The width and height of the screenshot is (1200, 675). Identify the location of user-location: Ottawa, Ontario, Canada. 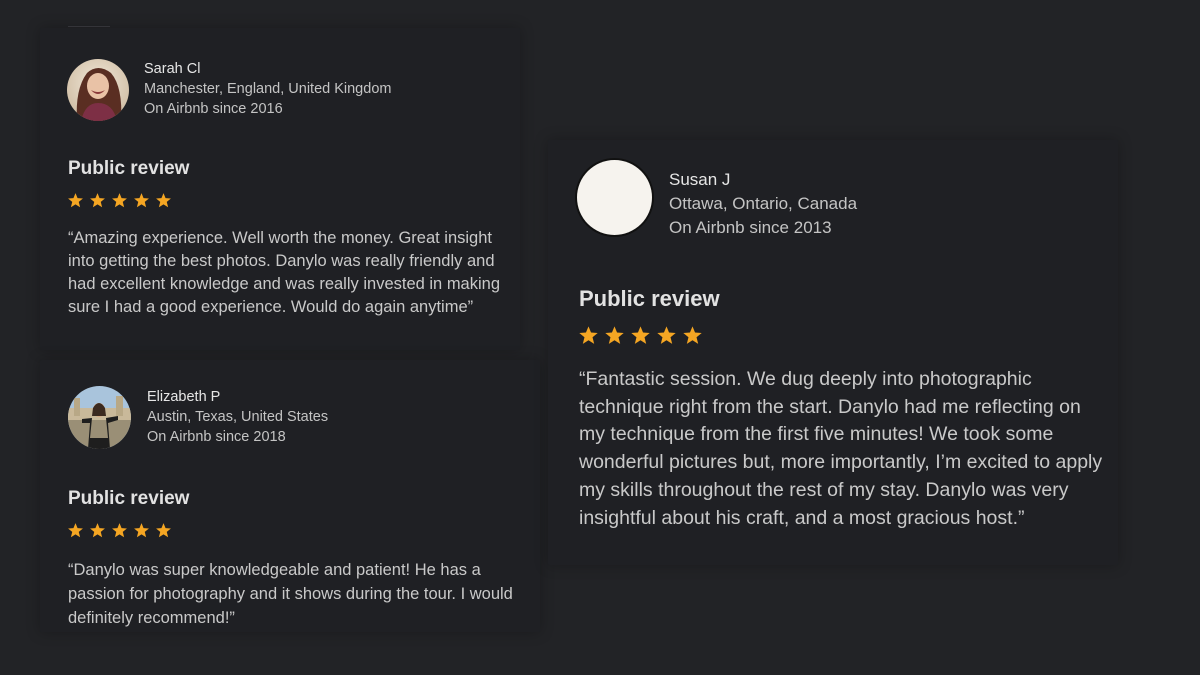
(763, 203).